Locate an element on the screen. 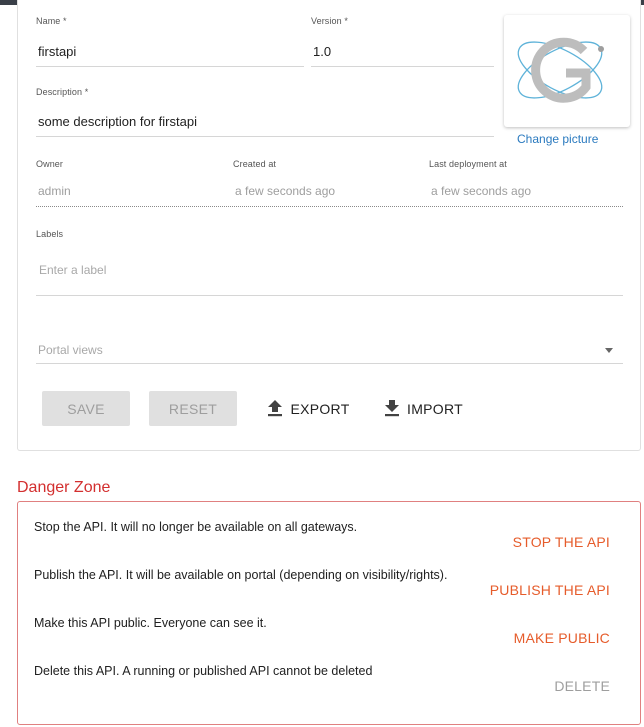 The width and height of the screenshot is (644, 727). reset-button: RESET is located at coordinates (193, 408).